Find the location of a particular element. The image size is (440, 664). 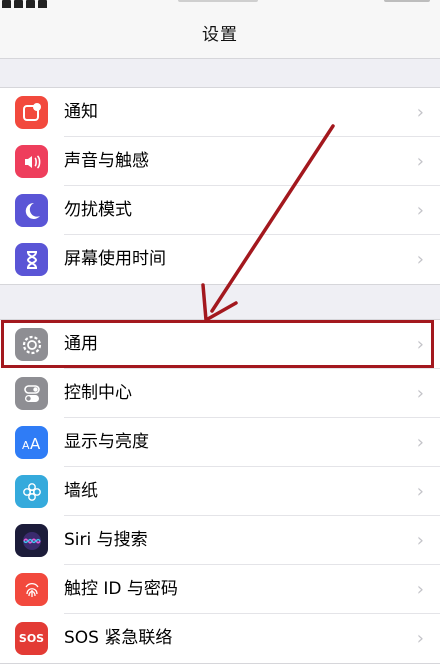

row-wallpaper: 墙纸 › is located at coordinates (220, 491).